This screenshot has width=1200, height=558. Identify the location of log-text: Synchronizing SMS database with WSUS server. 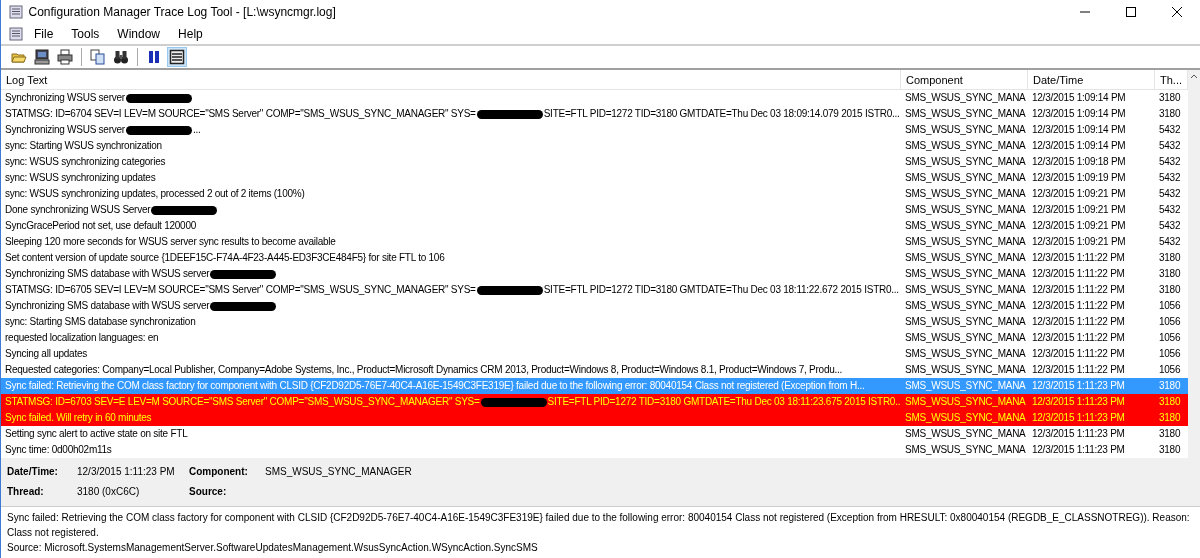
(107, 305).